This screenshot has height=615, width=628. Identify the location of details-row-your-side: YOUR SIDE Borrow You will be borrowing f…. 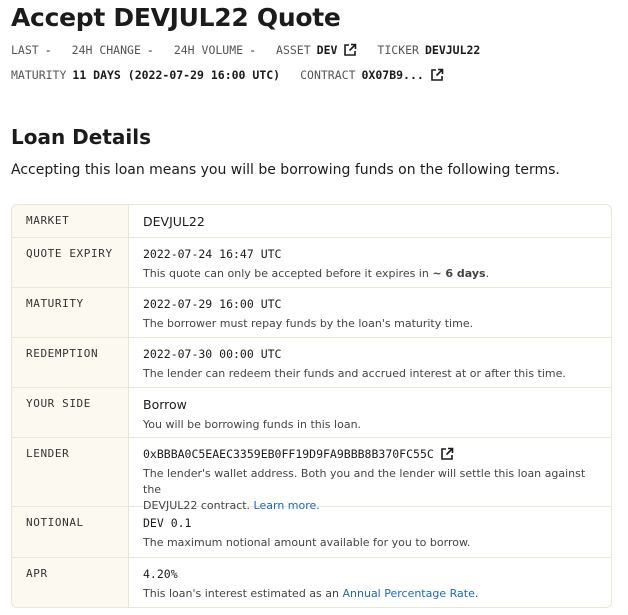
(311, 412).